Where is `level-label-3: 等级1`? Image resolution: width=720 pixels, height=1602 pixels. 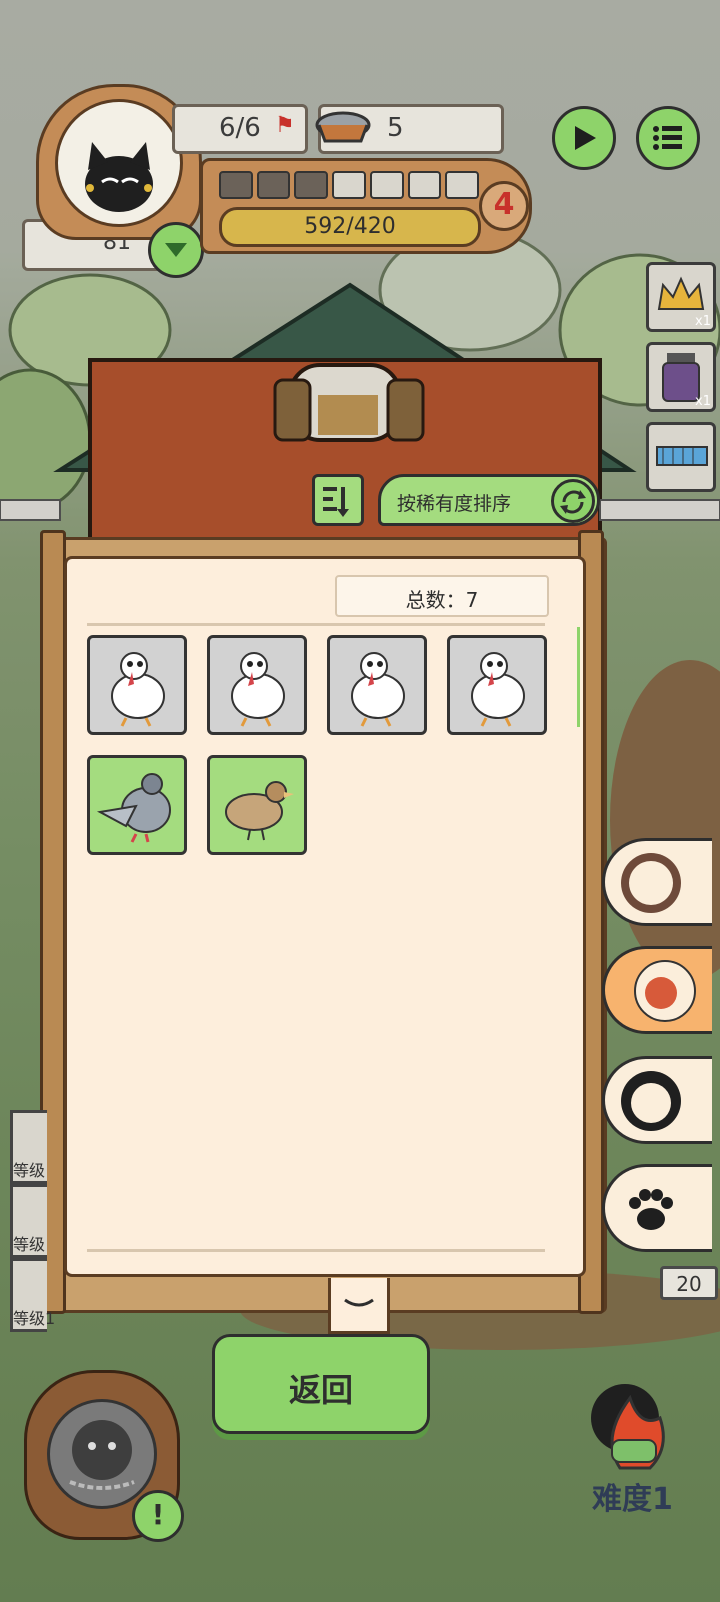 level-label-3: 等级1 is located at coordinates (34, 1318).